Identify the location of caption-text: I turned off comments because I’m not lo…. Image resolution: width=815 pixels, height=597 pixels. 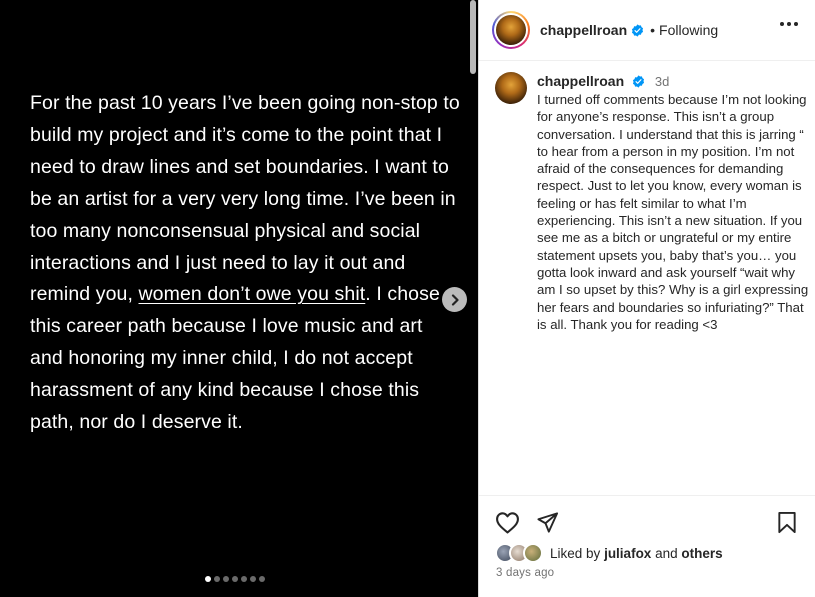
(673, 212).